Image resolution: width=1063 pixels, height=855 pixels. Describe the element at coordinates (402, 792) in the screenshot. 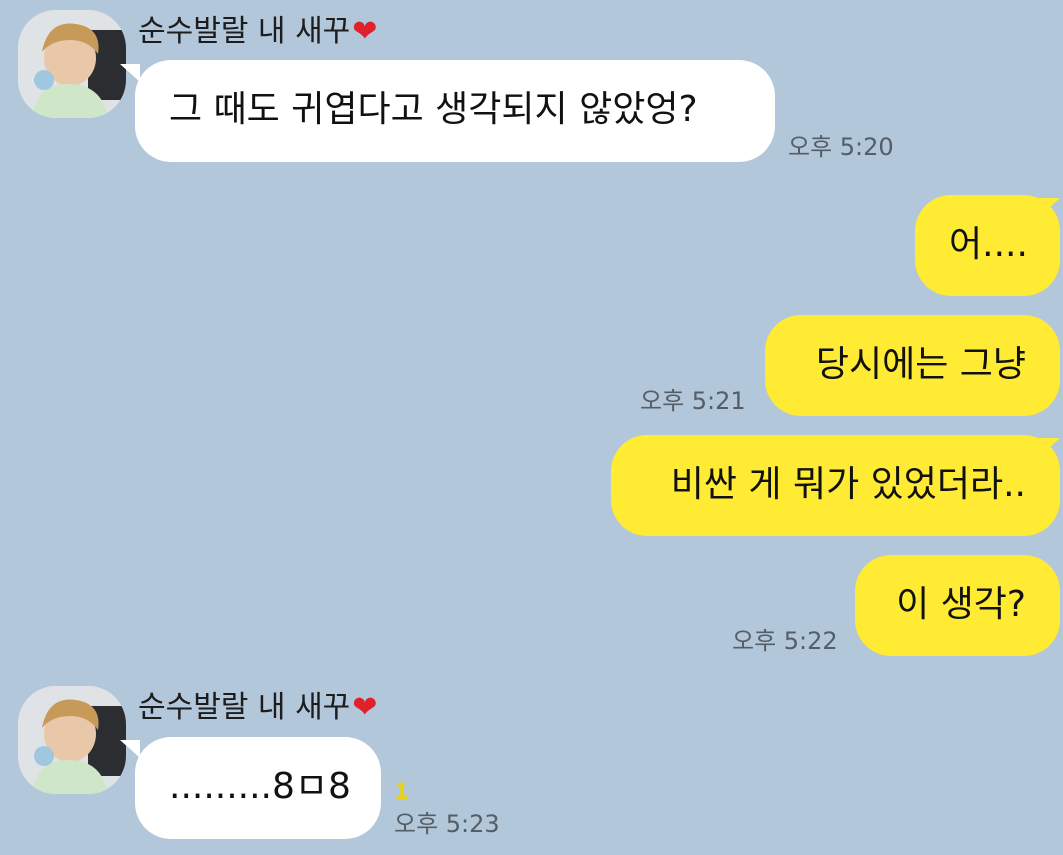

I see `unread-count: 1` at that location.